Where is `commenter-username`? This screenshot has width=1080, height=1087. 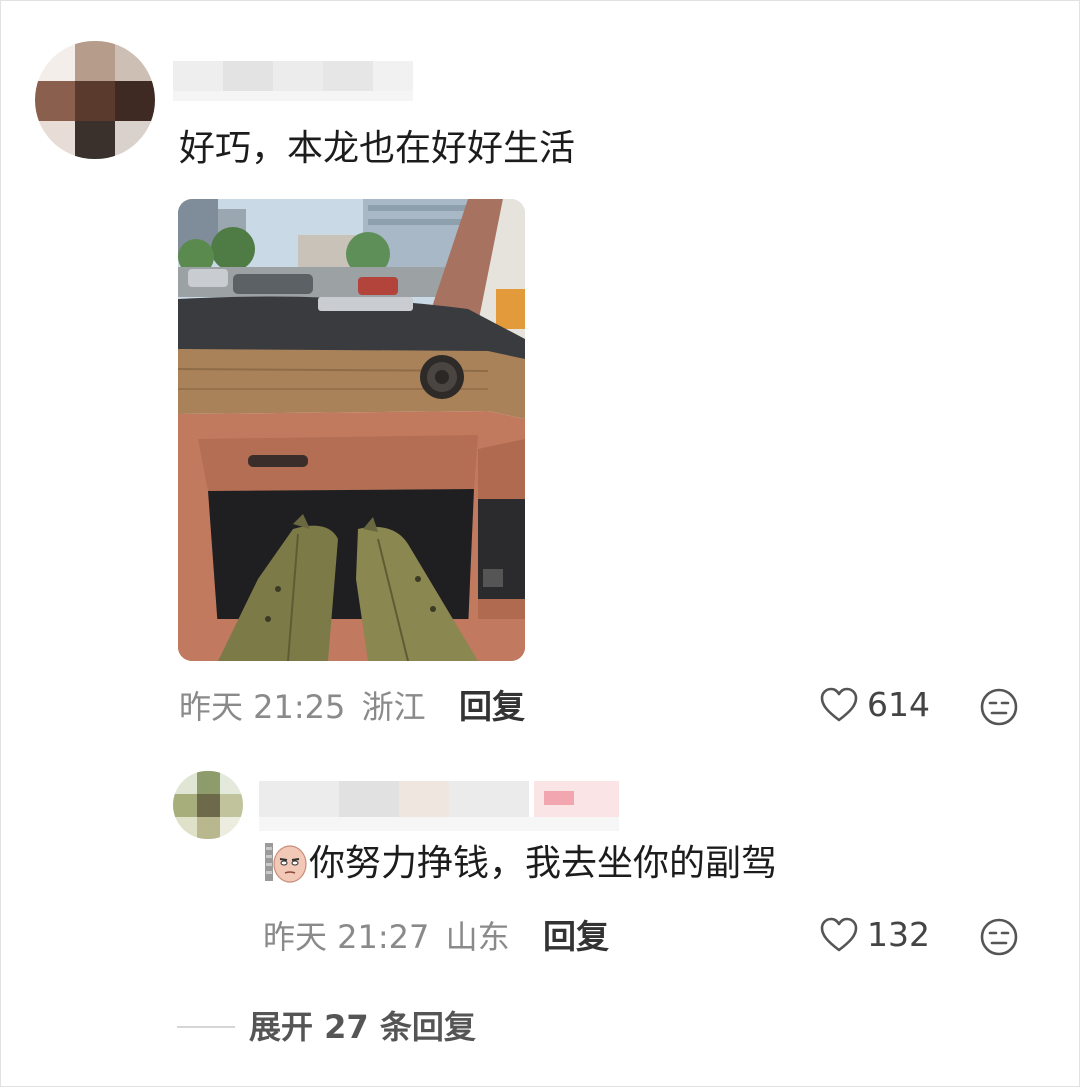 commenter-username is located at coordinates (293, 79).